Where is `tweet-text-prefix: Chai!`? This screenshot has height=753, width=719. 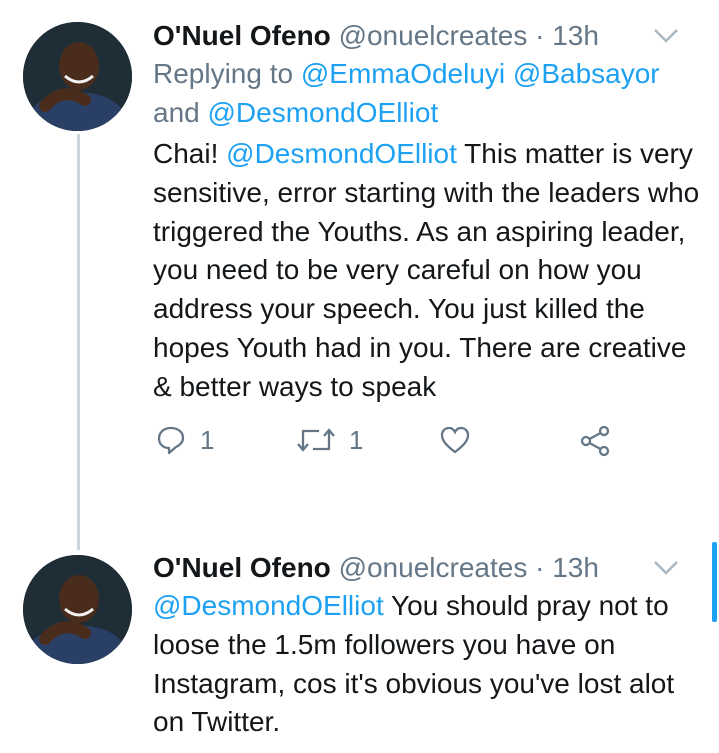 tweet-text-prefix: Chai! is located at coordinates (186, 153).